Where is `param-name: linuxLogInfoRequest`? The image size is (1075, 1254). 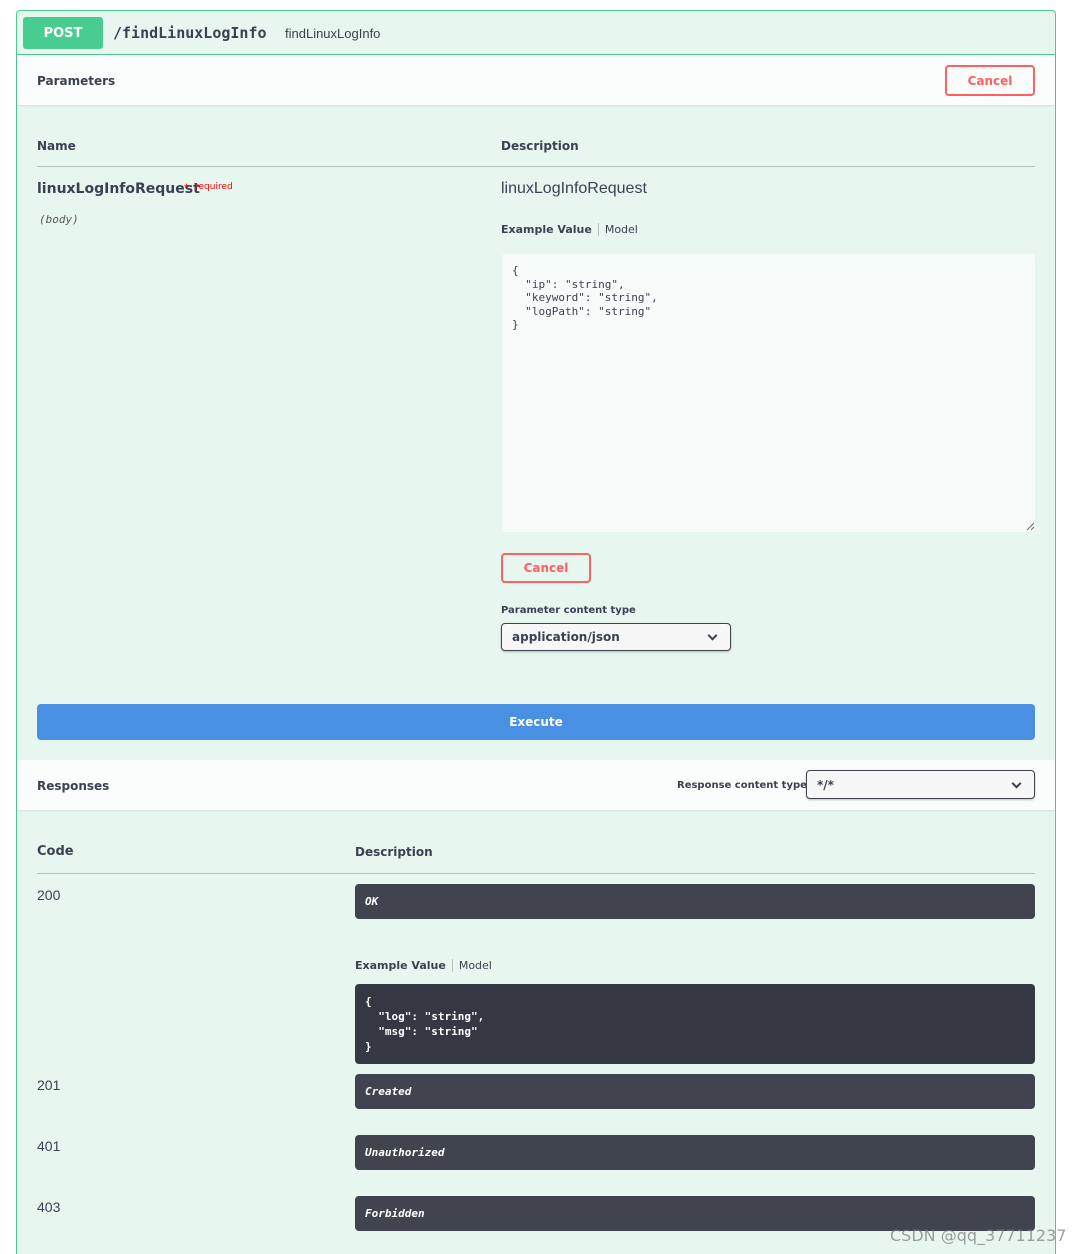 param-name: linuxLogInfoRequest is located at coordinates (118, 189).